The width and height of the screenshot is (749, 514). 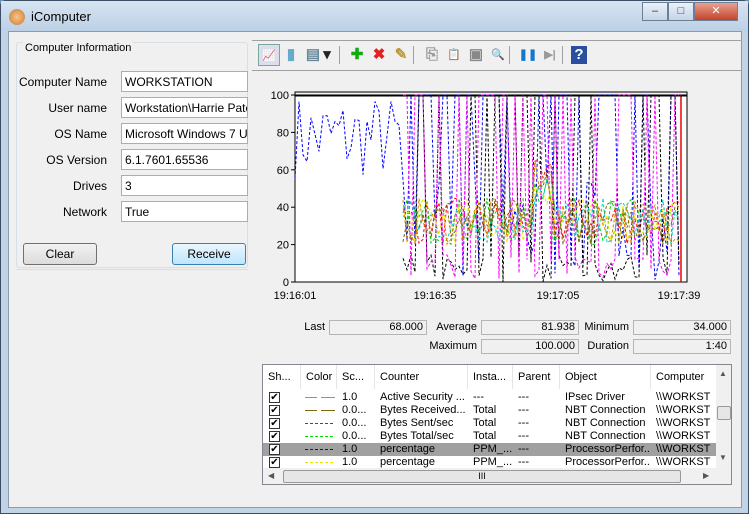 I want to click on field-label: User name, so click(x=77, y=108).